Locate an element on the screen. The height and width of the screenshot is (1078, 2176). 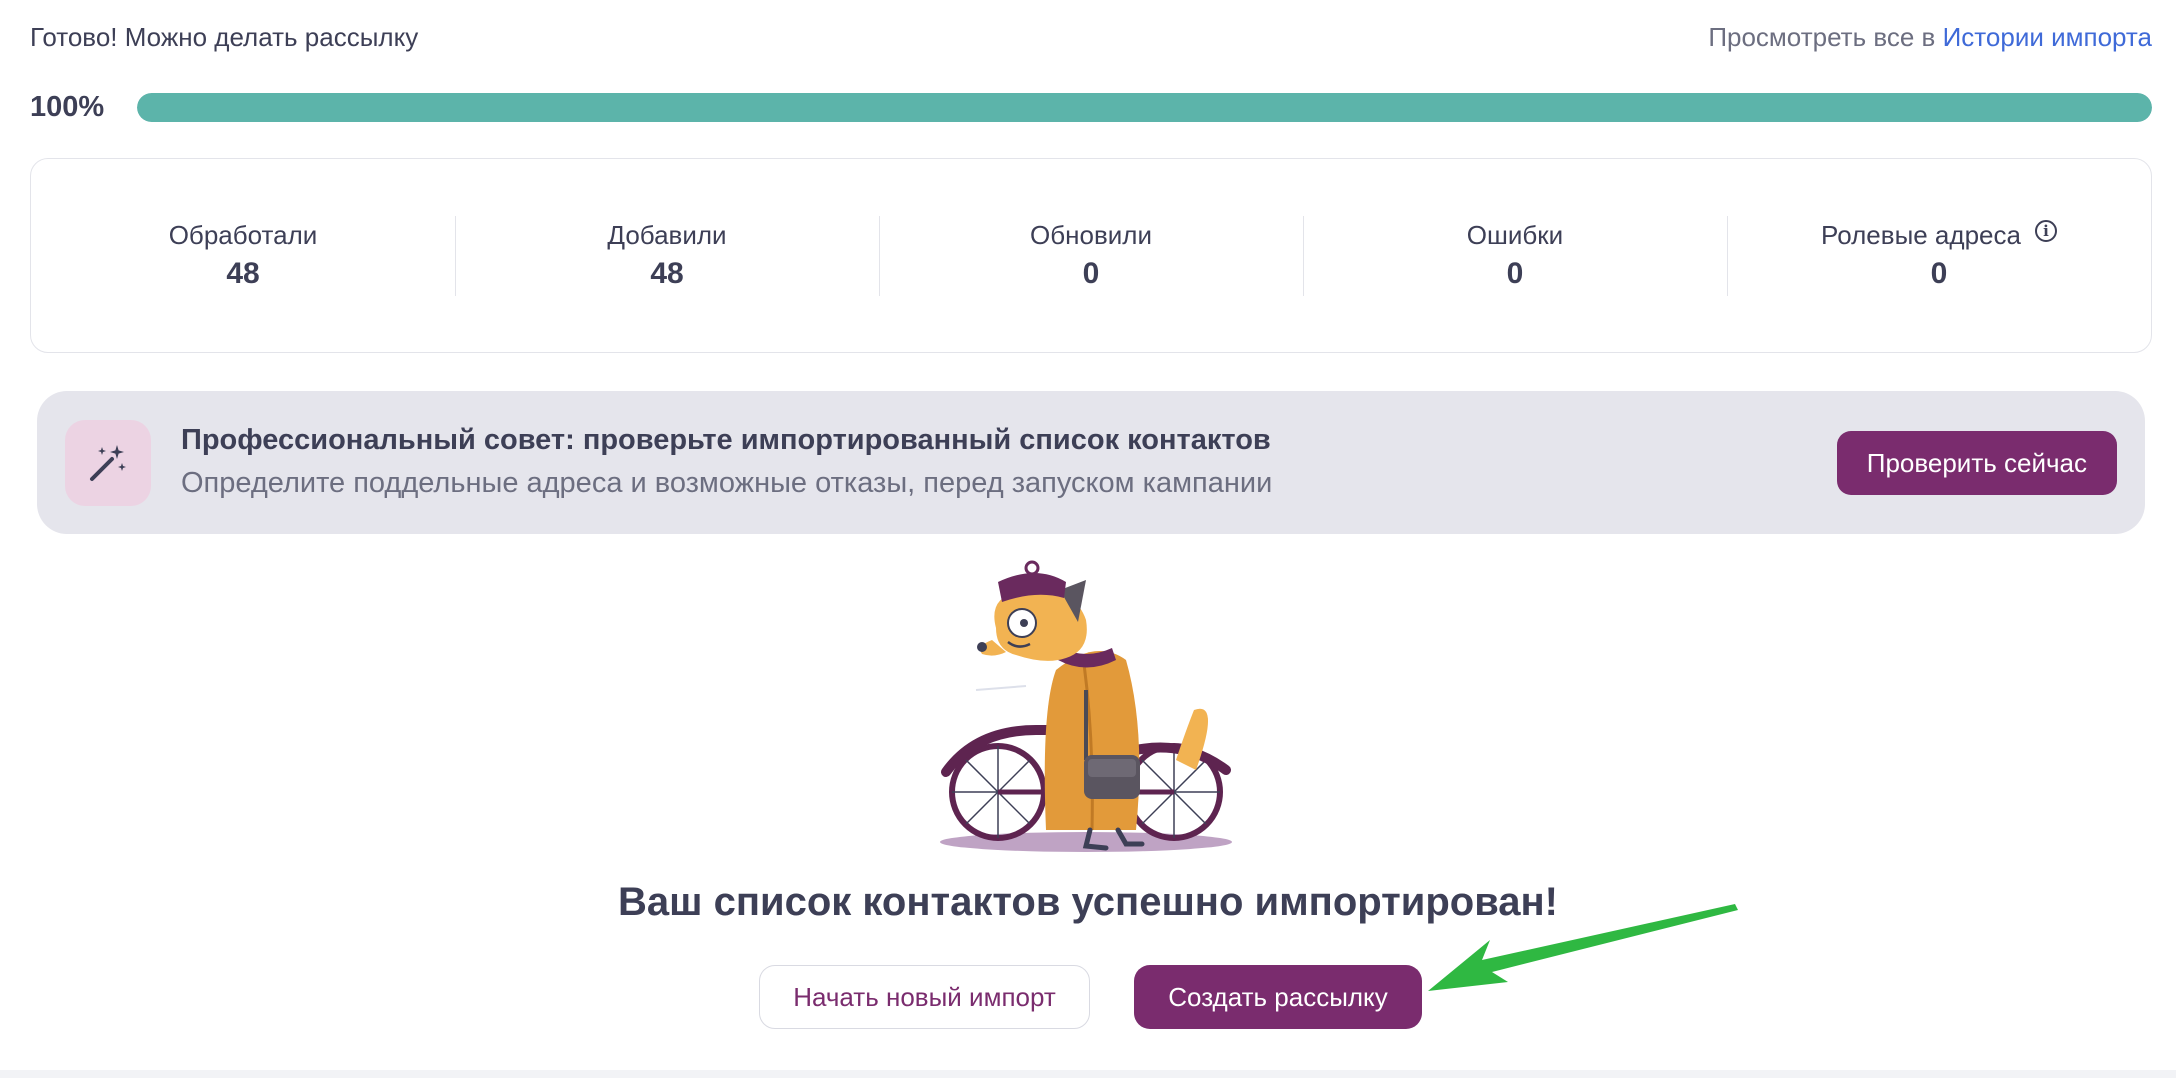
stat-role-addresses: Ролевые адреса i 0 is located at coordinates (1939, 255).